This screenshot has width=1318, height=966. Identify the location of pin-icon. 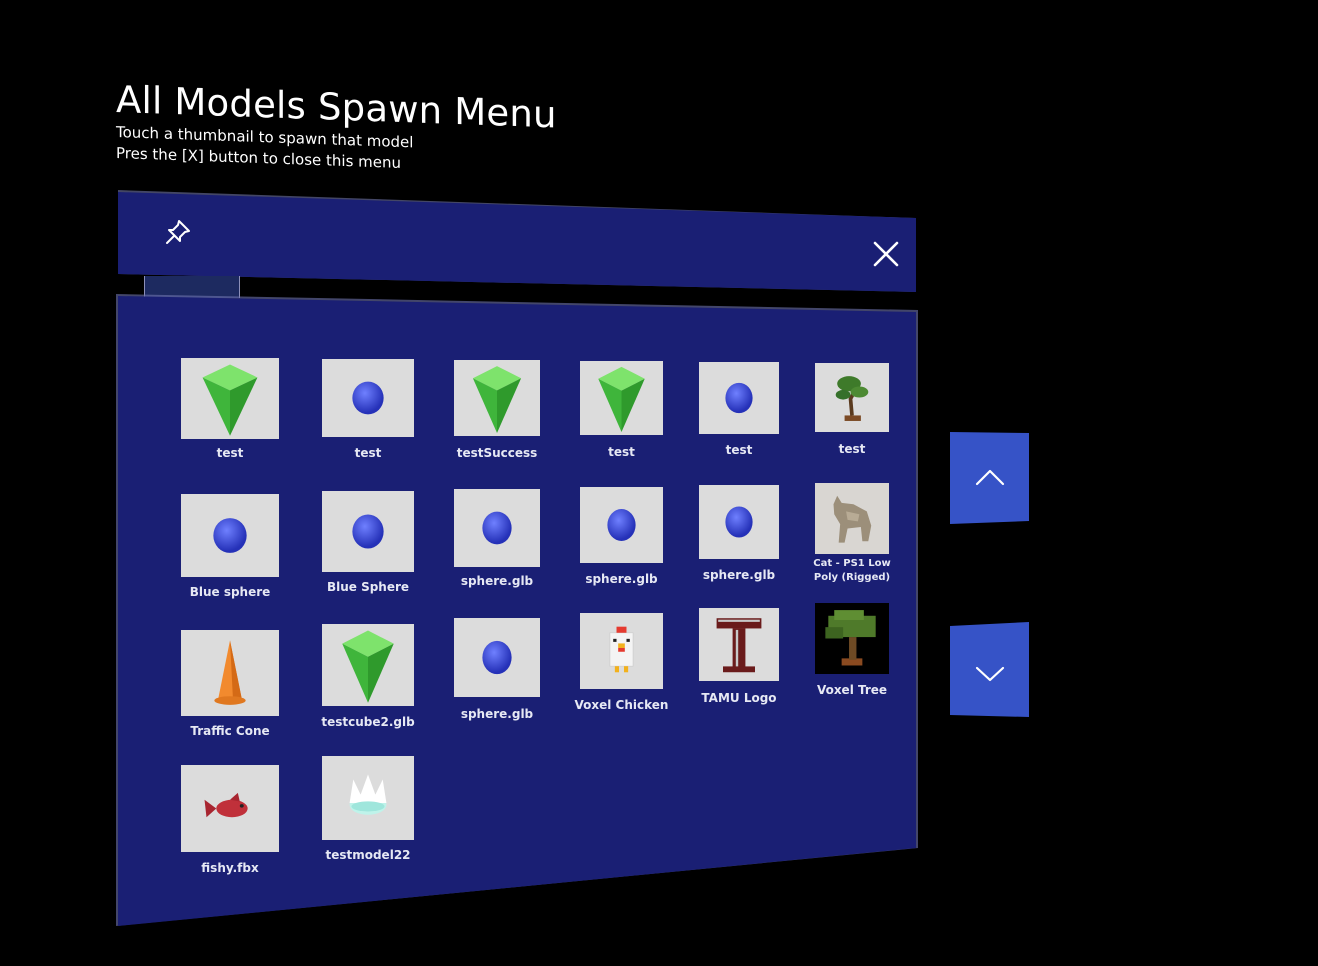
(178, 232).